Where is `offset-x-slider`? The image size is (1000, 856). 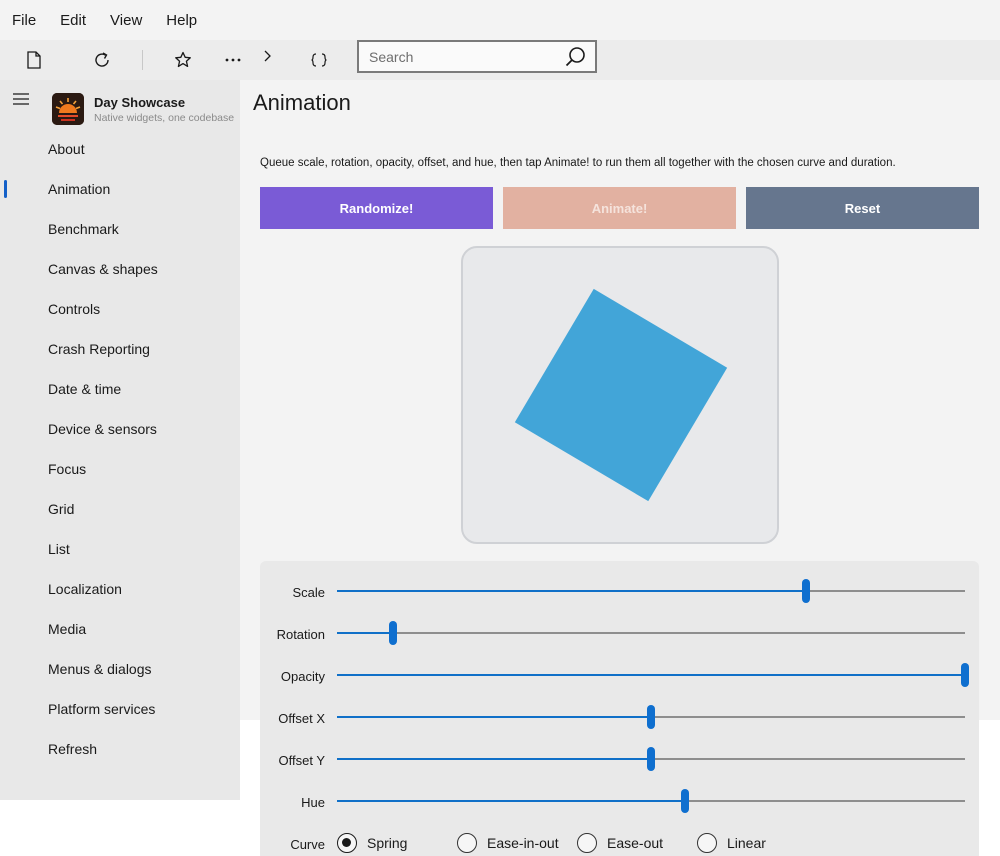 offset-x-slider is located at coordinates (651, 717).